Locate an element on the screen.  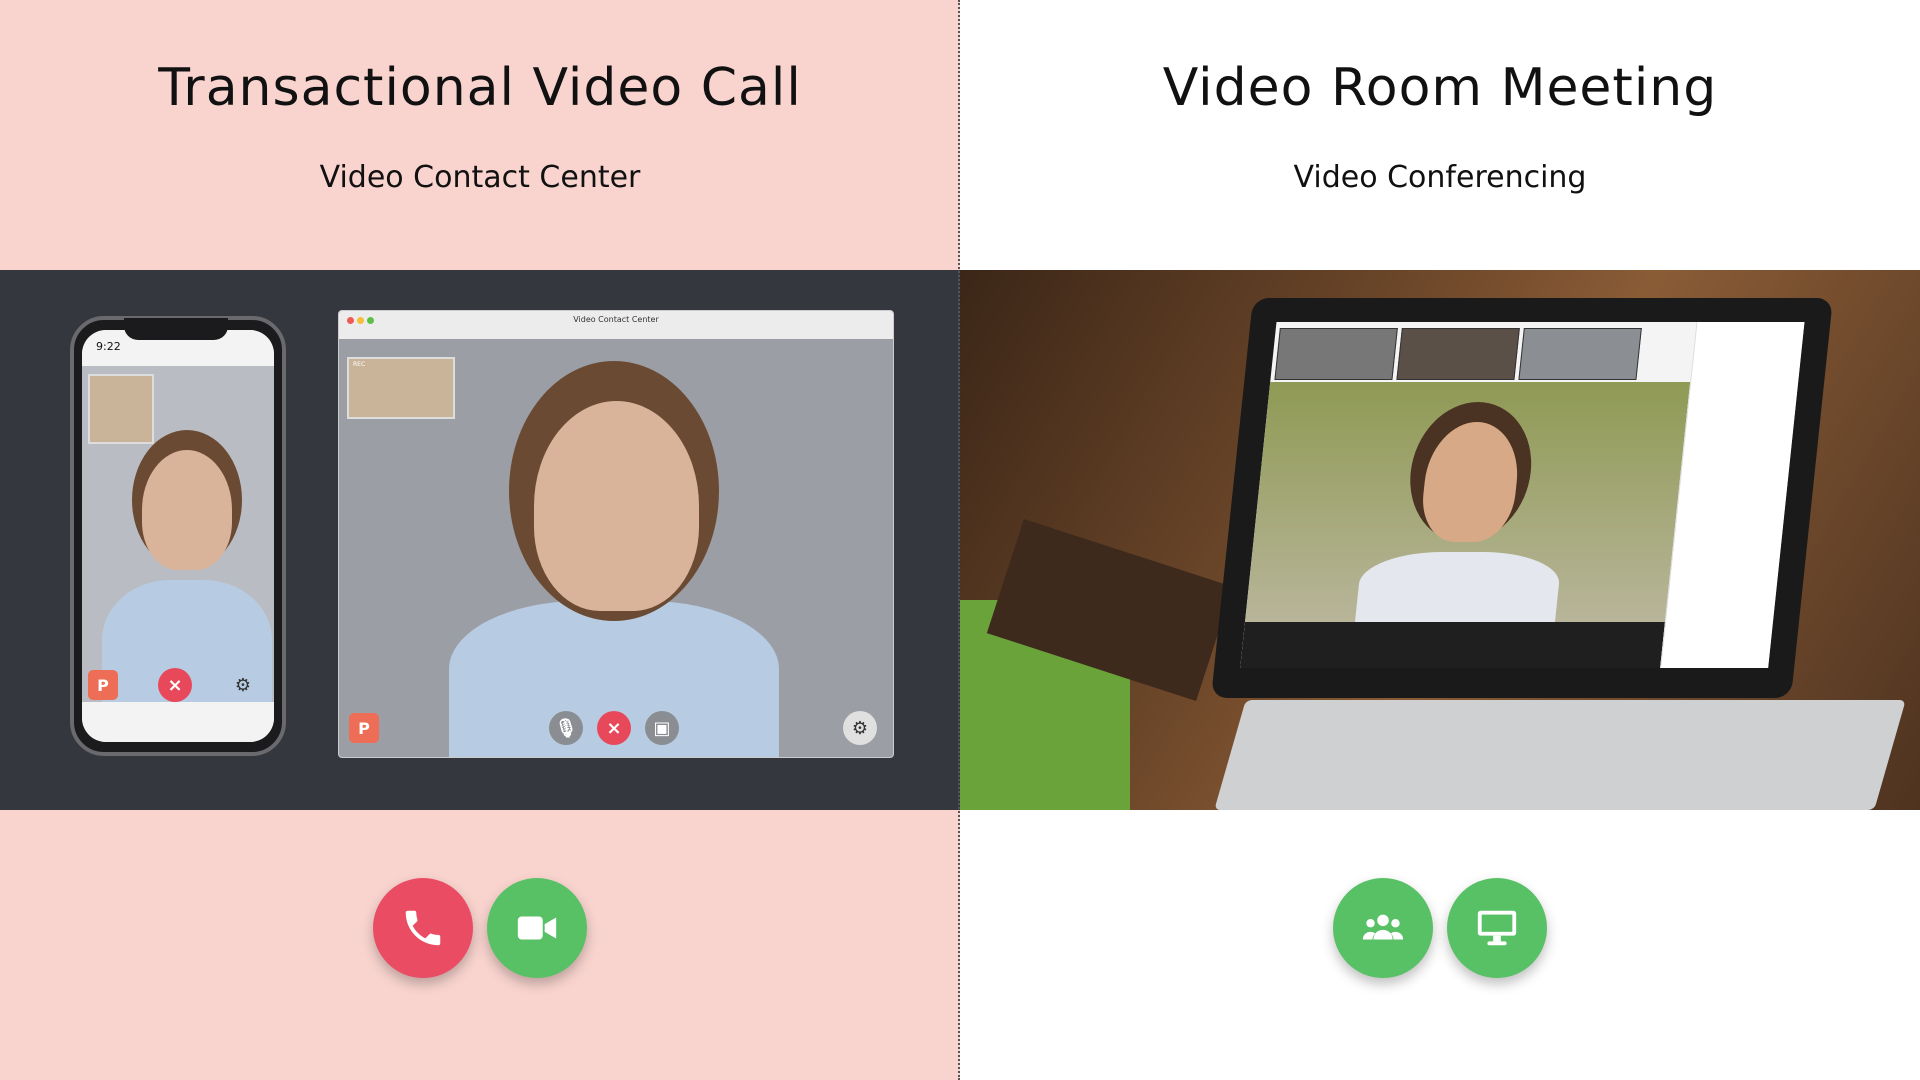
laptop-screen is located at coordinates (1522, 495).